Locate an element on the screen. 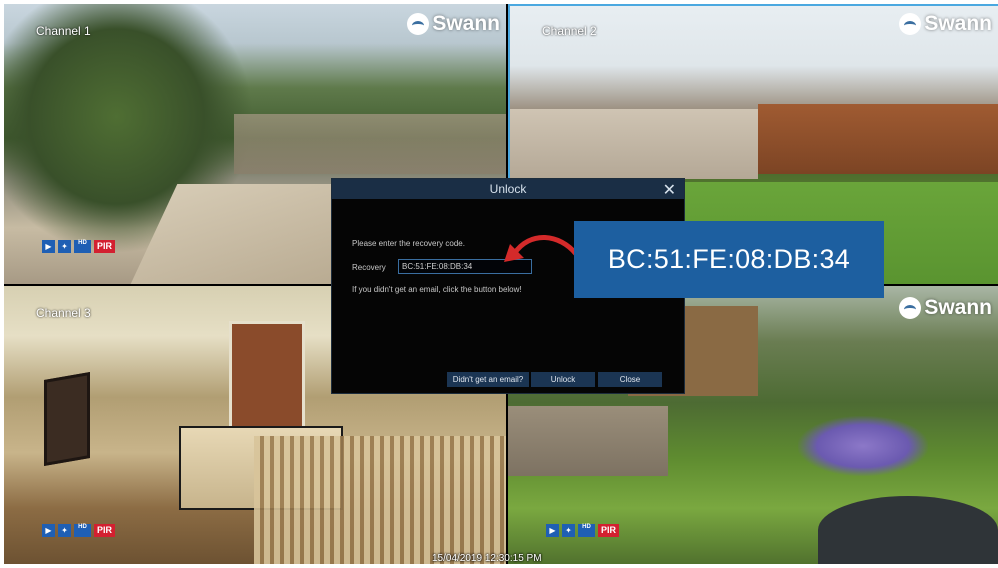 This screenshot has height=568, width=998. channel-label: Channel 3 is located at coordinates (63, 313).